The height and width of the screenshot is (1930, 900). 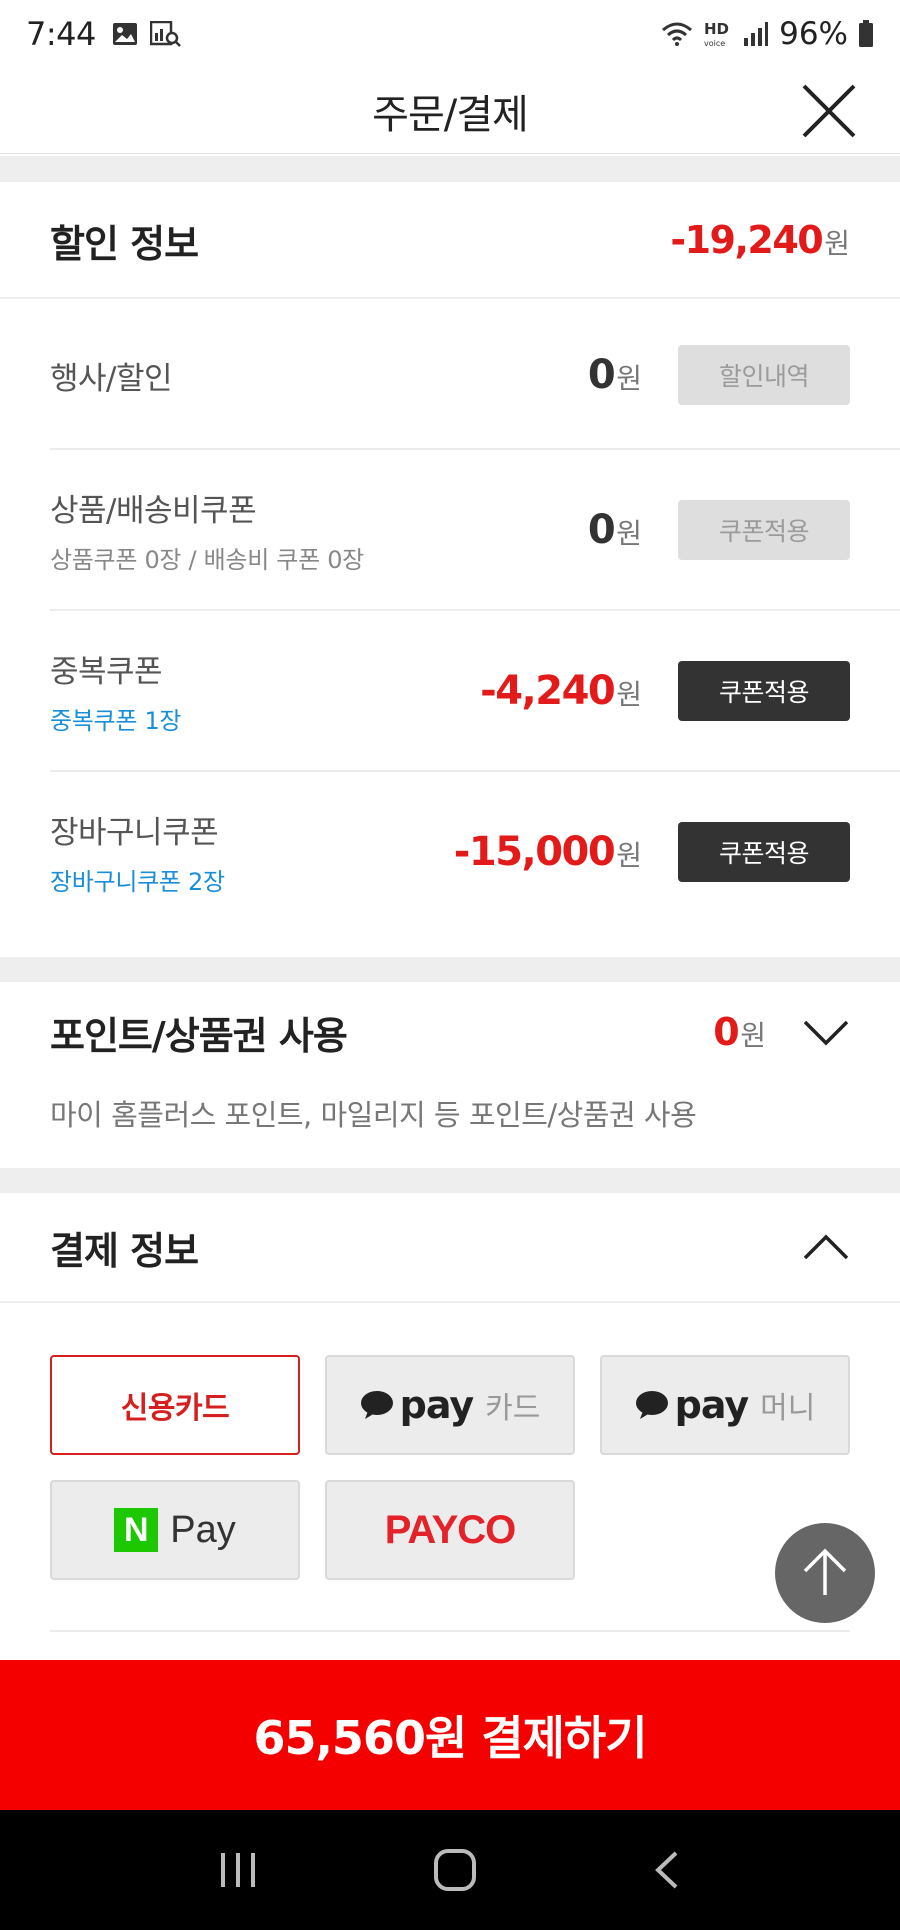 I want to click on row-amount: -4,240 원, so click(x=561, y=691).